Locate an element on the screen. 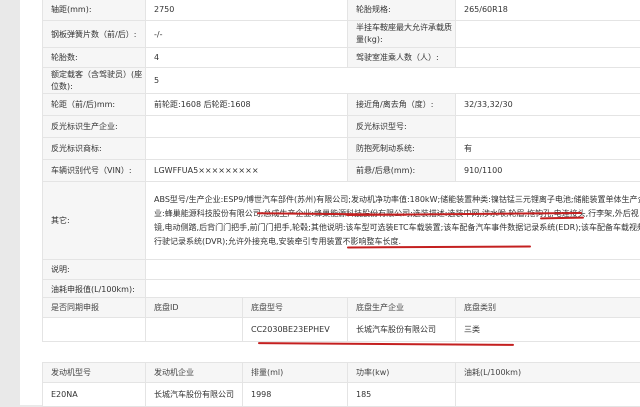 Image resolution: width=640 pixels, height=407 pixels. label-cell: 轮胎数: is located at coordinates (94, 58).